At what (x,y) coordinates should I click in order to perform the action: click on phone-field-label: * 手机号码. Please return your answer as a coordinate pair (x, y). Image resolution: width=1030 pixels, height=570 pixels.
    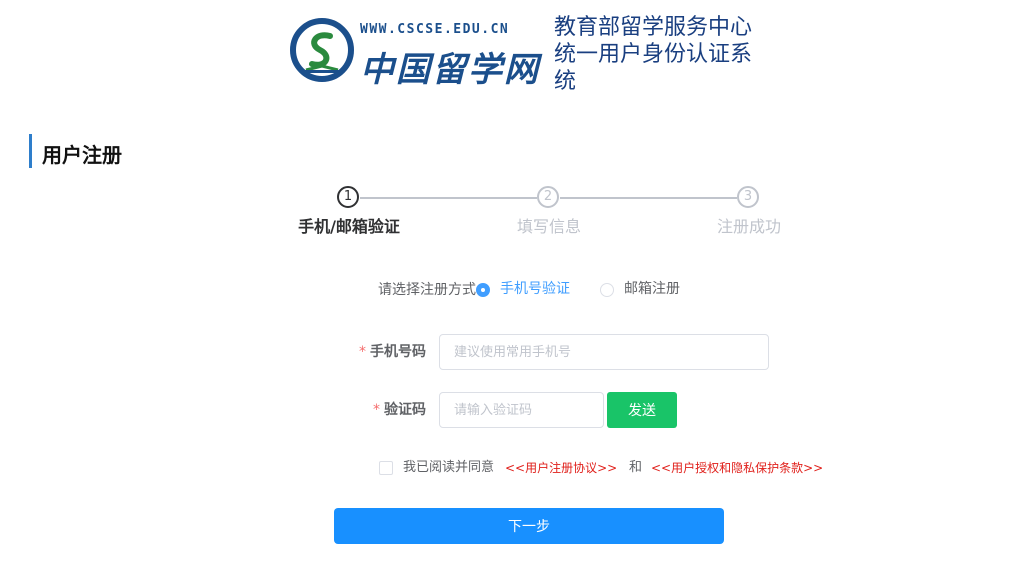
    Looking at the image, I should click on (391, 352).